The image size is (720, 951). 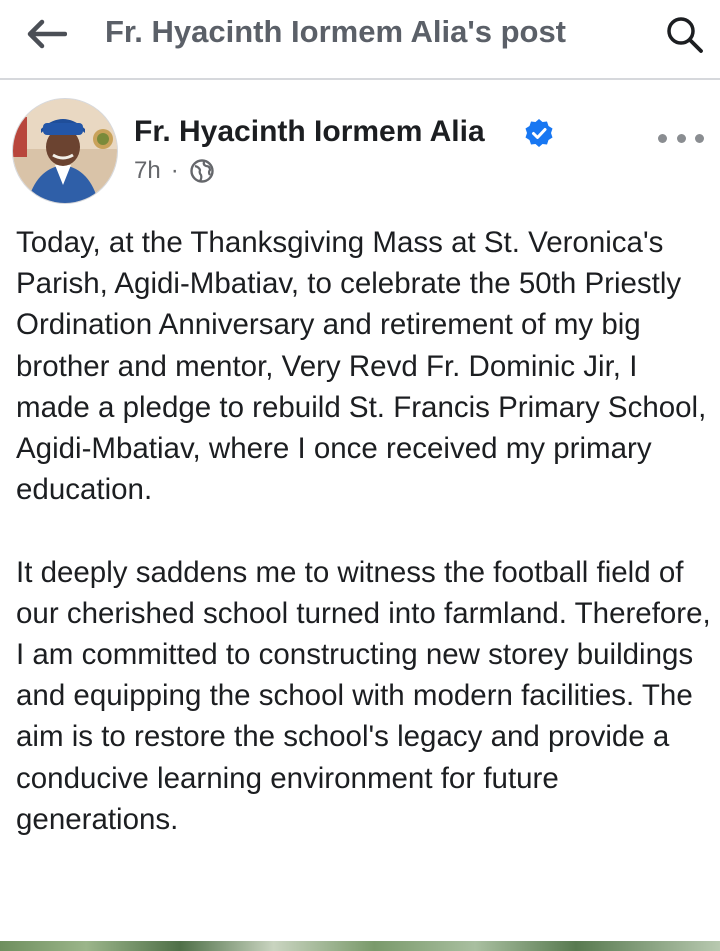 What do you see at coordinates (147, 171) in the screenshot?
I see `post-timestamp: 7h` at bounding box center [147, 171].